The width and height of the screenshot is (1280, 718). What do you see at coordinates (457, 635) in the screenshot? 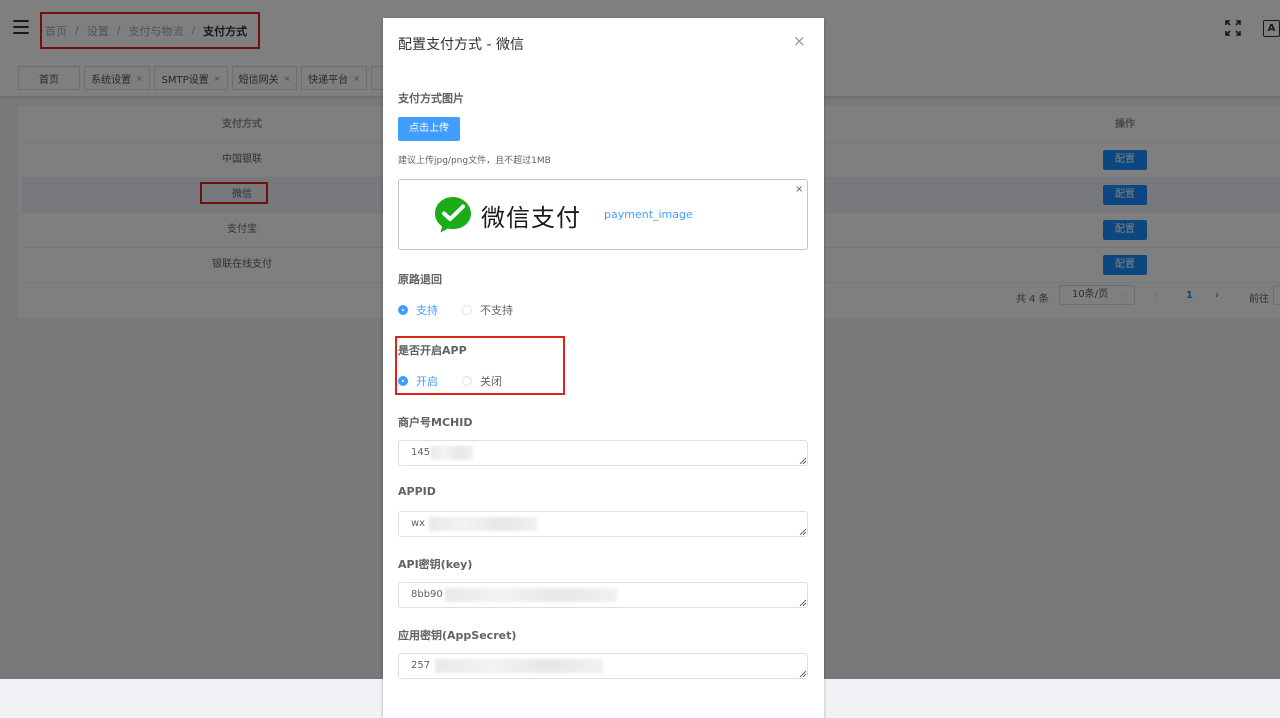
I see `app-secret-label: 应用密钥(AppSecret)` at bounding box center [457, 635].